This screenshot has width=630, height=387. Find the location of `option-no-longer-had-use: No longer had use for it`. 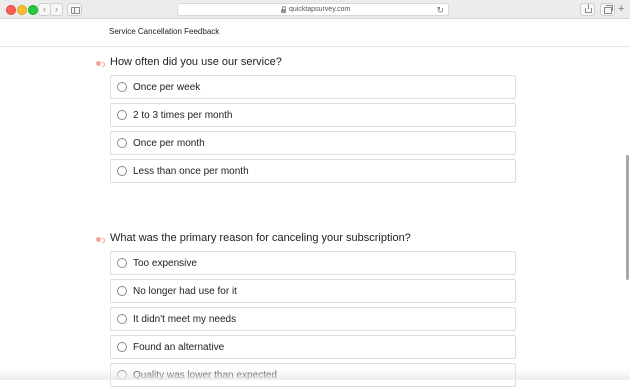

option-no-longer-had-use: No longer had use for it is located at coordinates (313, 291).